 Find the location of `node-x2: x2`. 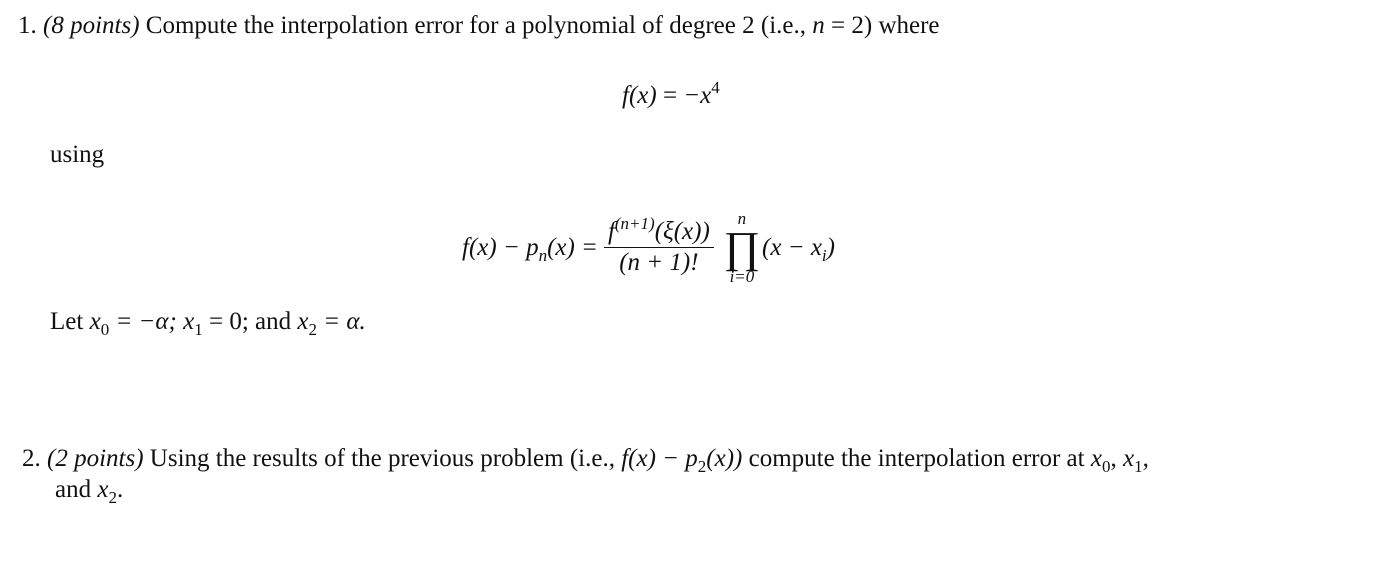

node-x2: x2 is located at coordinates (307, 323).